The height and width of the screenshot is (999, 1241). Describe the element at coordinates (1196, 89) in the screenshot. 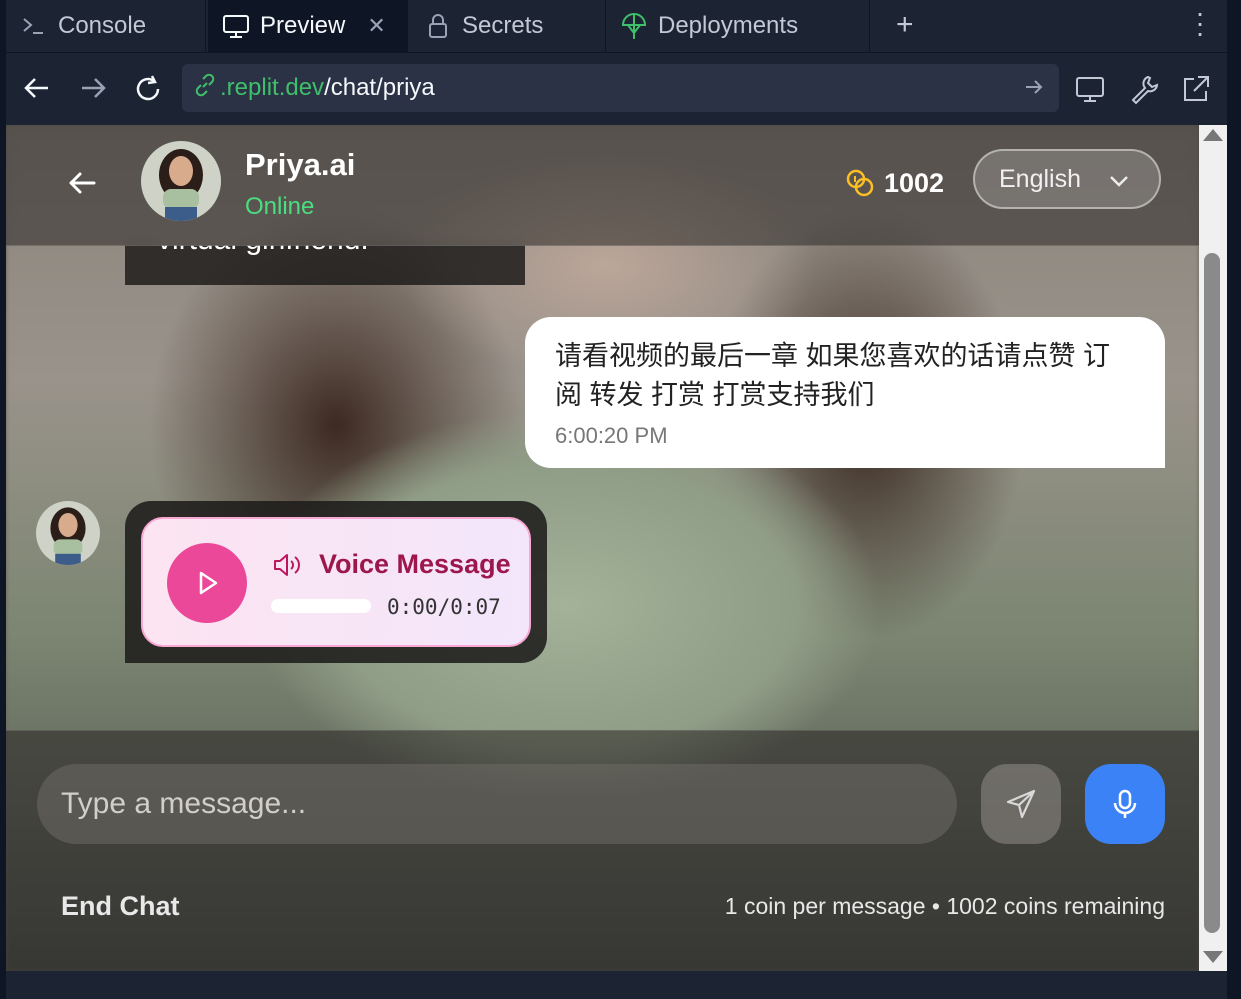

I see `open-external-icon` at that location.